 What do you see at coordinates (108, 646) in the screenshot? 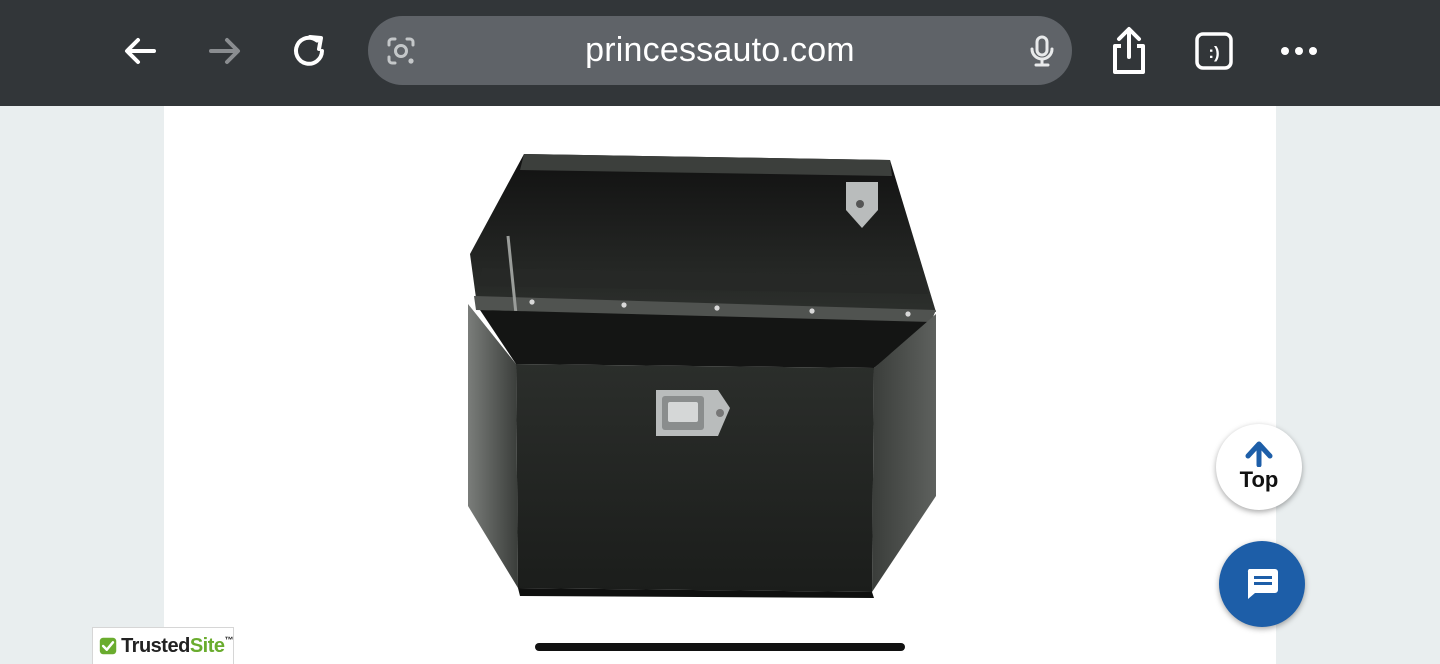
I see `checkmark-icon` at bounding box center [108, 646].